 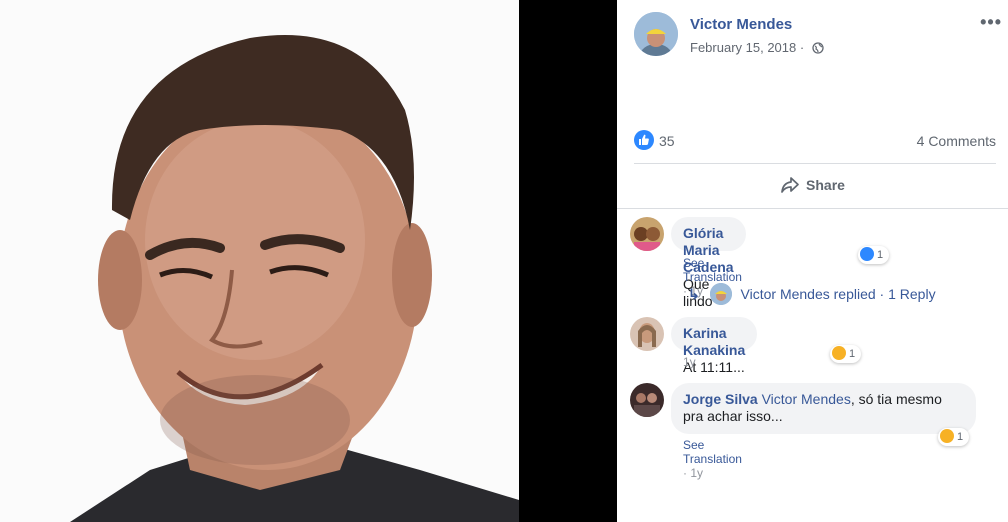 What do you see at coordinates (720, 399) in the screenshot?
I see `commenter-name: Jorge Silva` at bounding box center [720, 399].